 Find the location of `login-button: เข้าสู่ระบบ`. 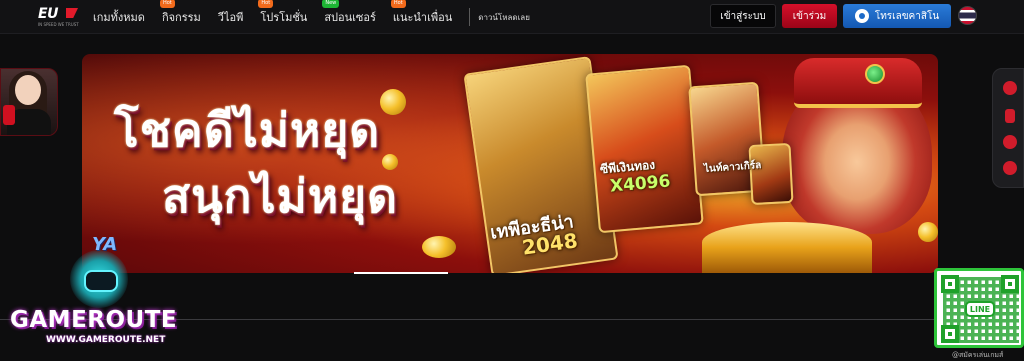

login-button: เข้าสู่ระบบ is located at coordinates (743, 16).